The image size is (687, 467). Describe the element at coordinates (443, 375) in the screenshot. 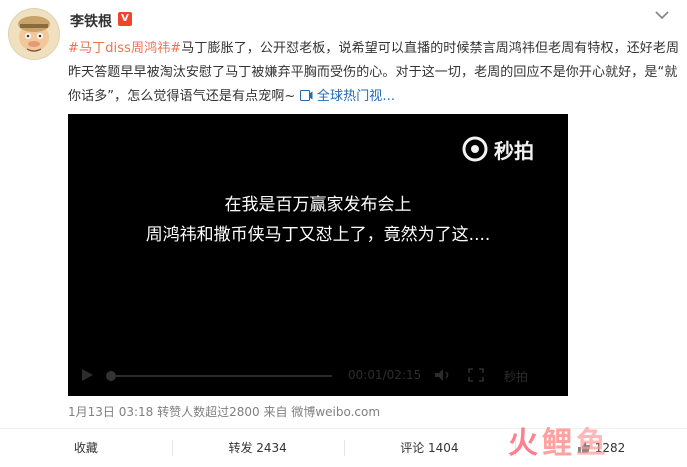

I see `volume-icon` at that location.